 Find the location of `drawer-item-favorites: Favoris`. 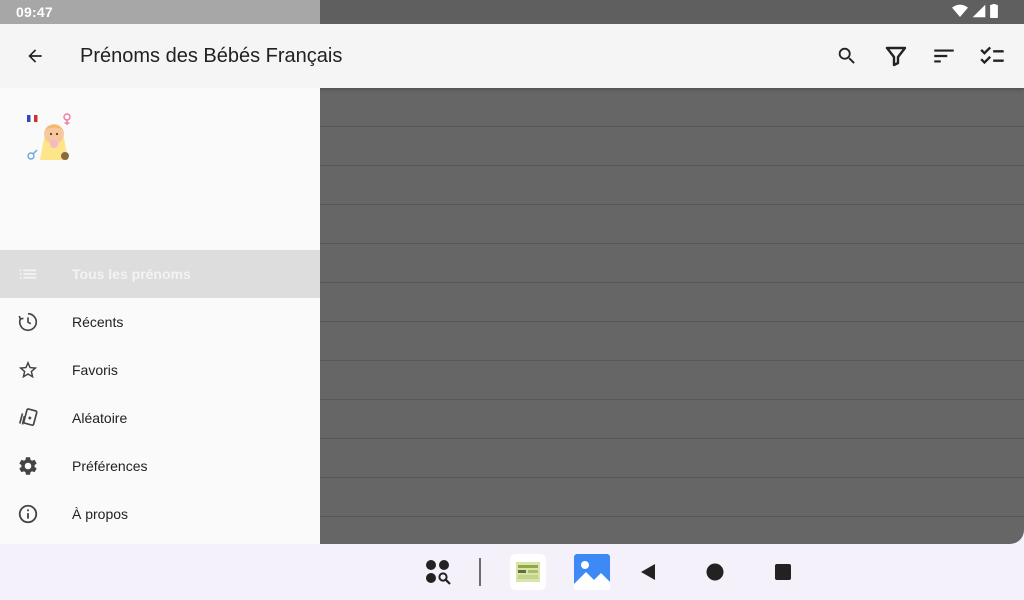

drawer-item-favorites: Favoris is located at coordinates (160, 370).